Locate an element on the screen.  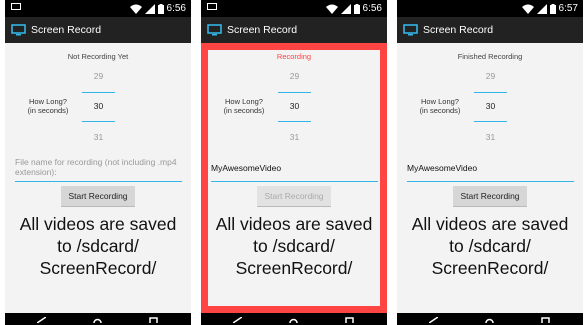
recording-status-text: Finished Recording is located at coordinates (490, 56).